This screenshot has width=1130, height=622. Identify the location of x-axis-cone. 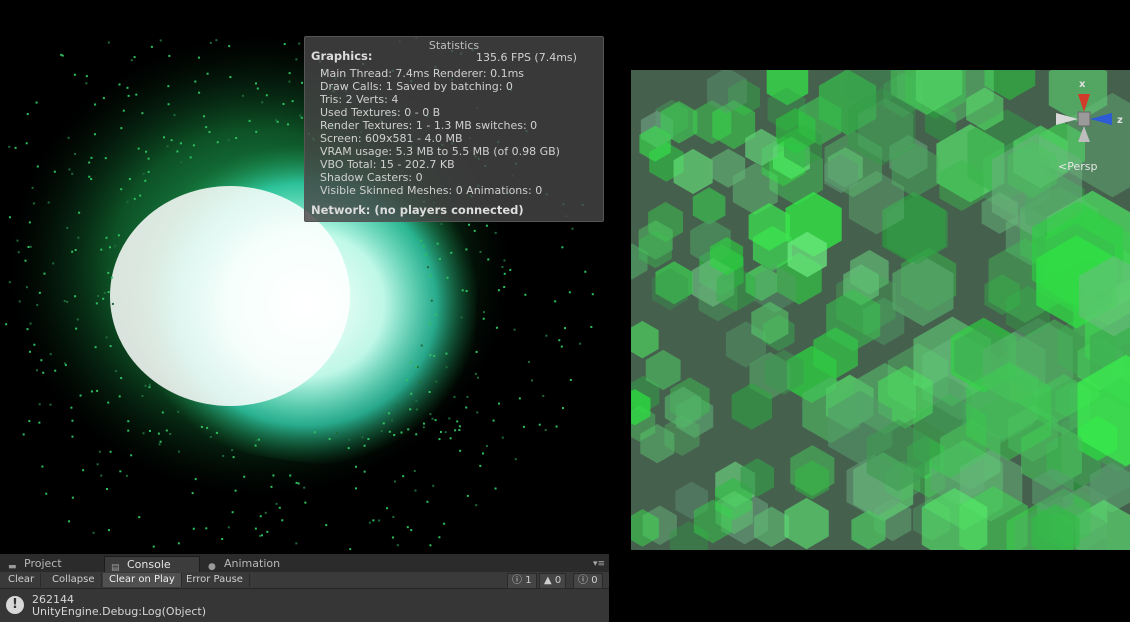
(1084, 103).